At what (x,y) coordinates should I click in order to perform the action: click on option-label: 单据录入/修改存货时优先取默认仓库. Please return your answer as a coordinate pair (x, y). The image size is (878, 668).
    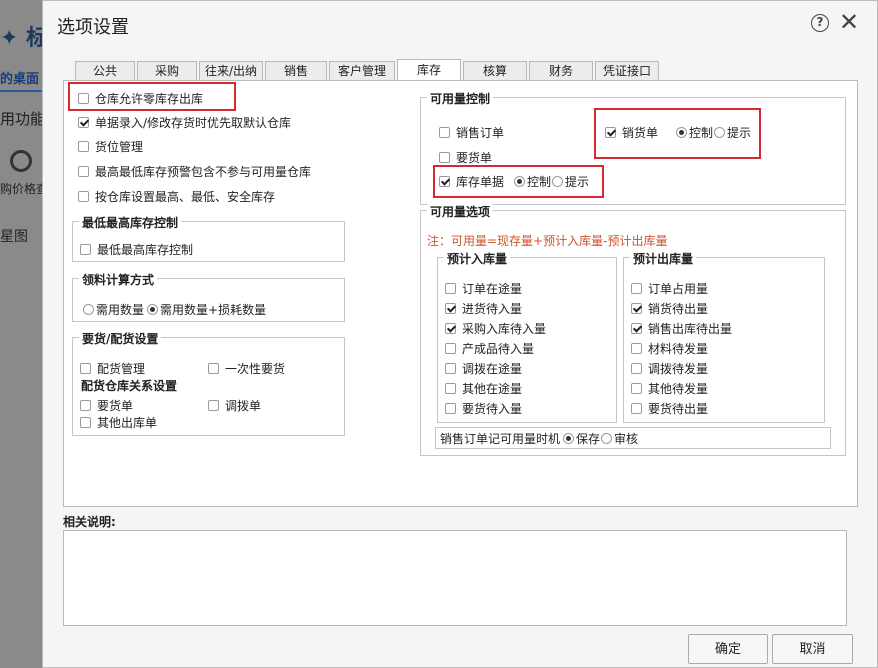
    Looking at the image, I should click on (193, 122).